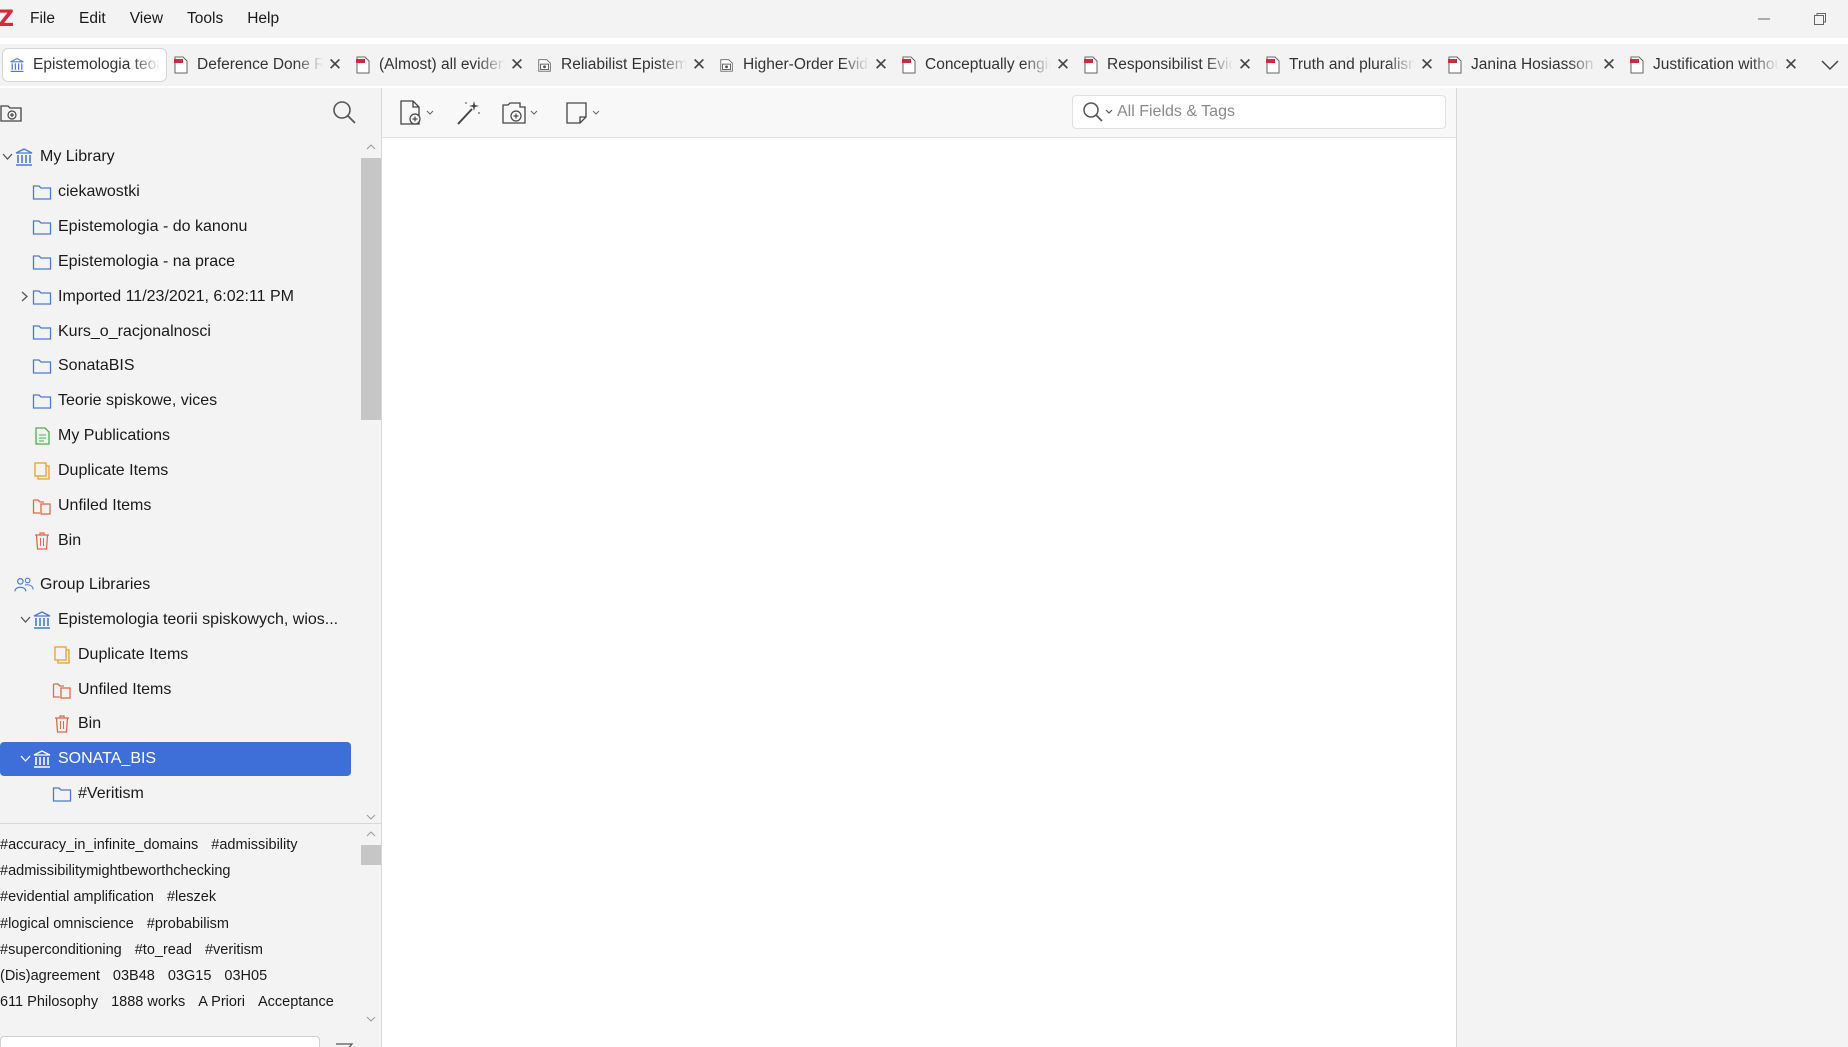 The width and height of the screenshot is (1848, 1047). Describe the element at coordinates (221, 1002) in the screenshot. I see `tag-item: A Priori` at that location.